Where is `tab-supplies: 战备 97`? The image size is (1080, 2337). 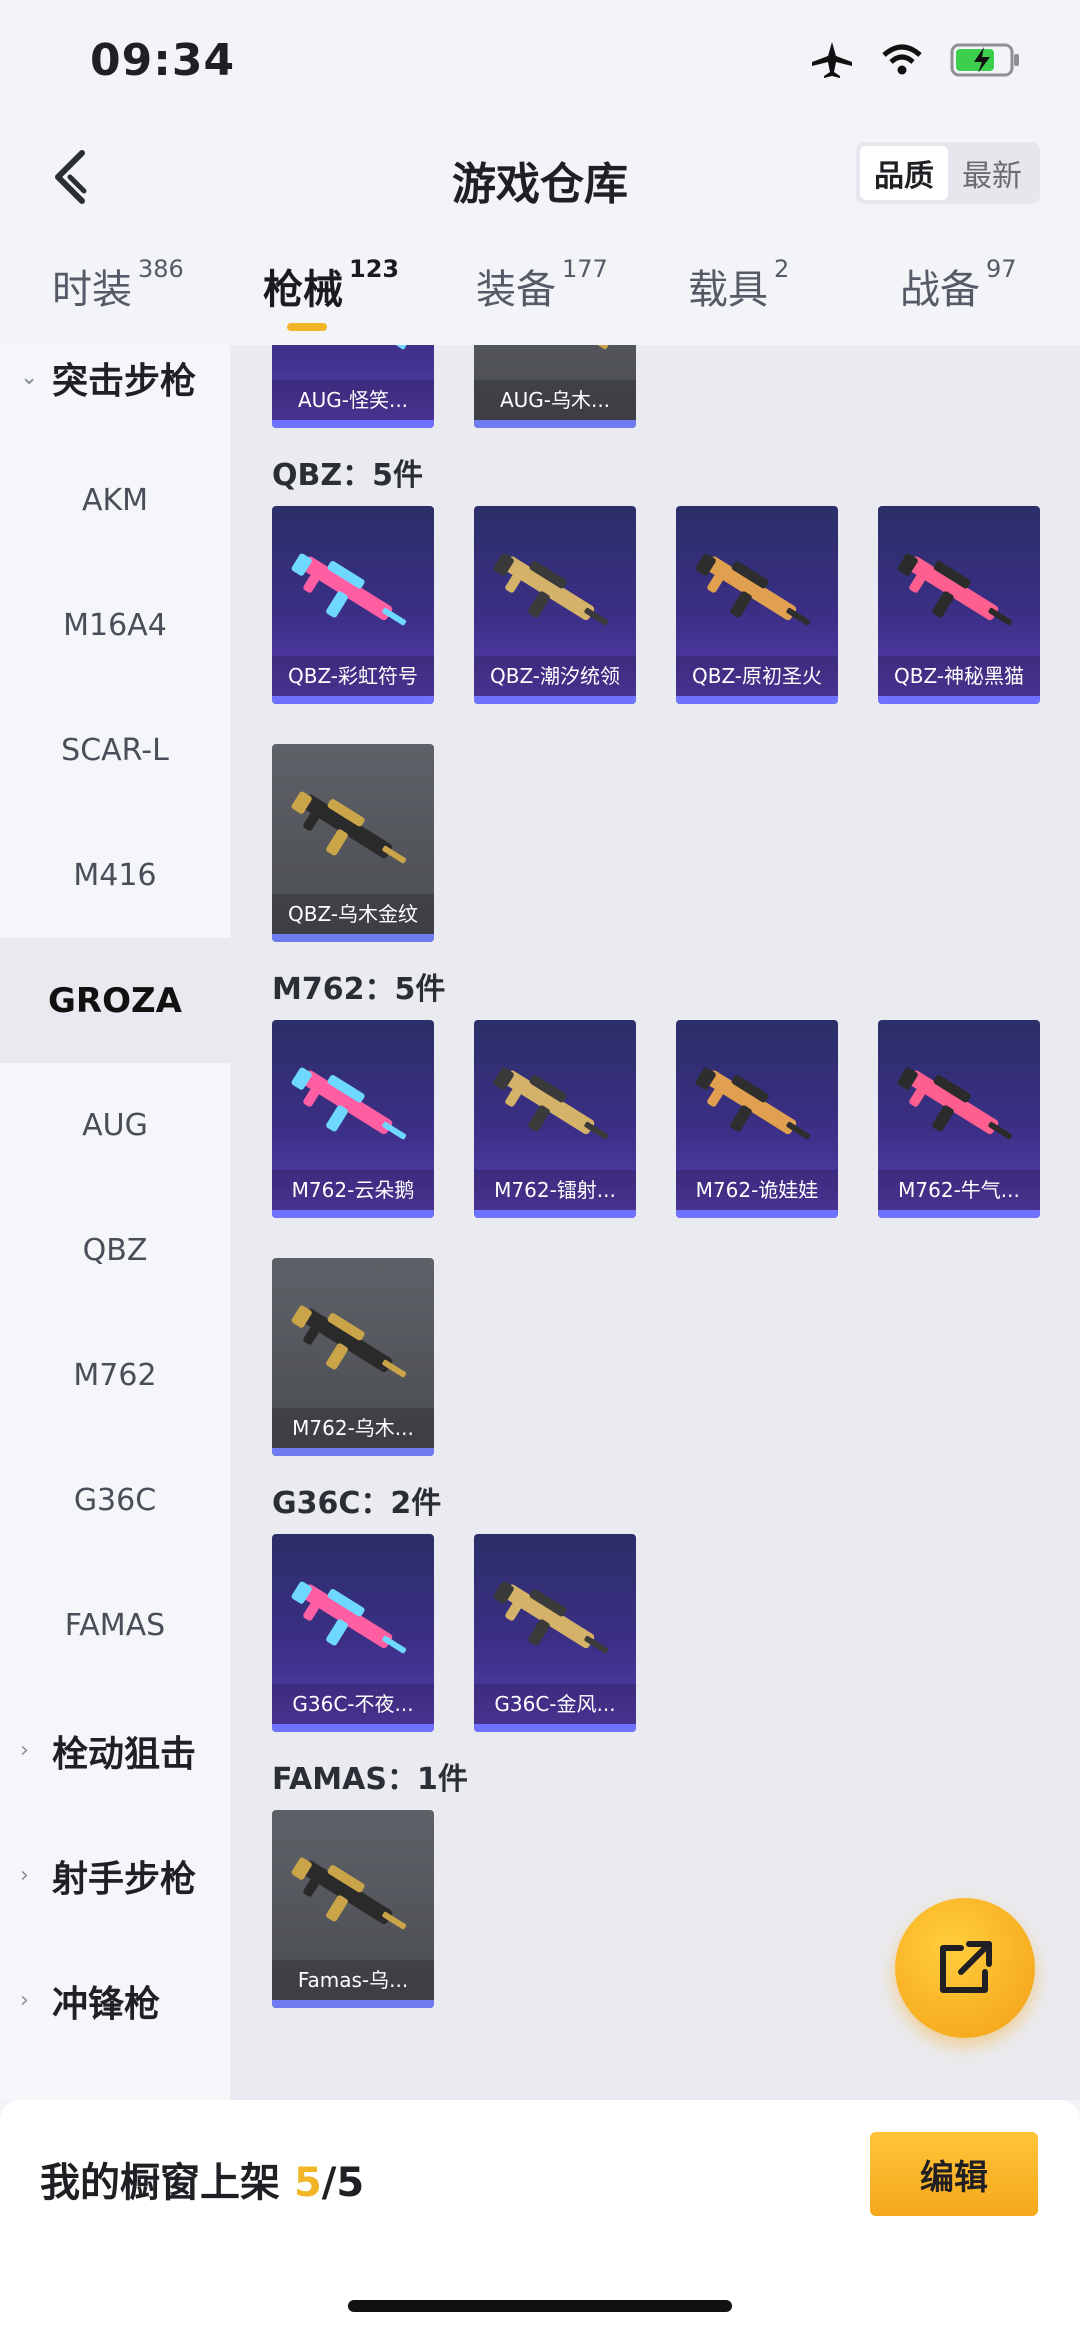 tab-supplies: 战备 97 is located at coordinates (958, 285).